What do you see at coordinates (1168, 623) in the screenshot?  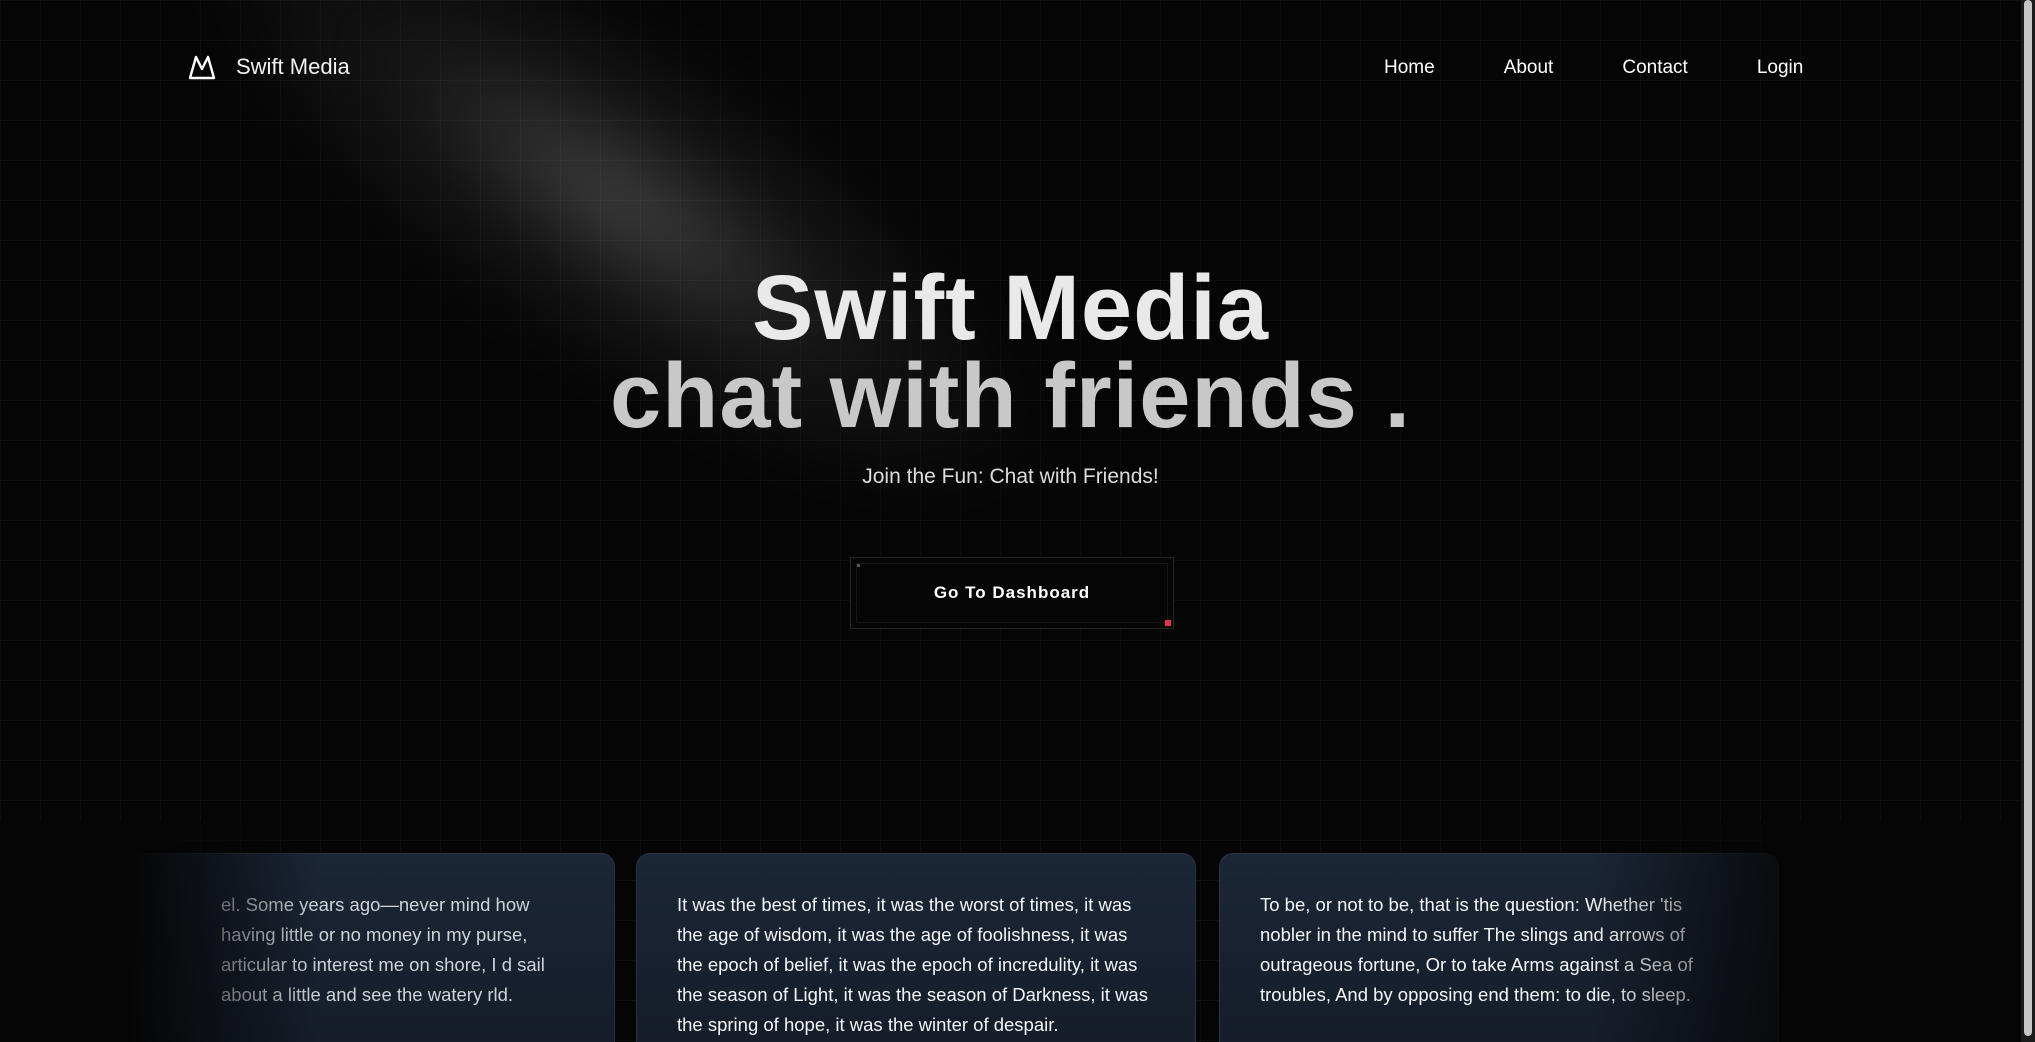 I see `cta-accent-dot` at bounding box center [1168, 623].